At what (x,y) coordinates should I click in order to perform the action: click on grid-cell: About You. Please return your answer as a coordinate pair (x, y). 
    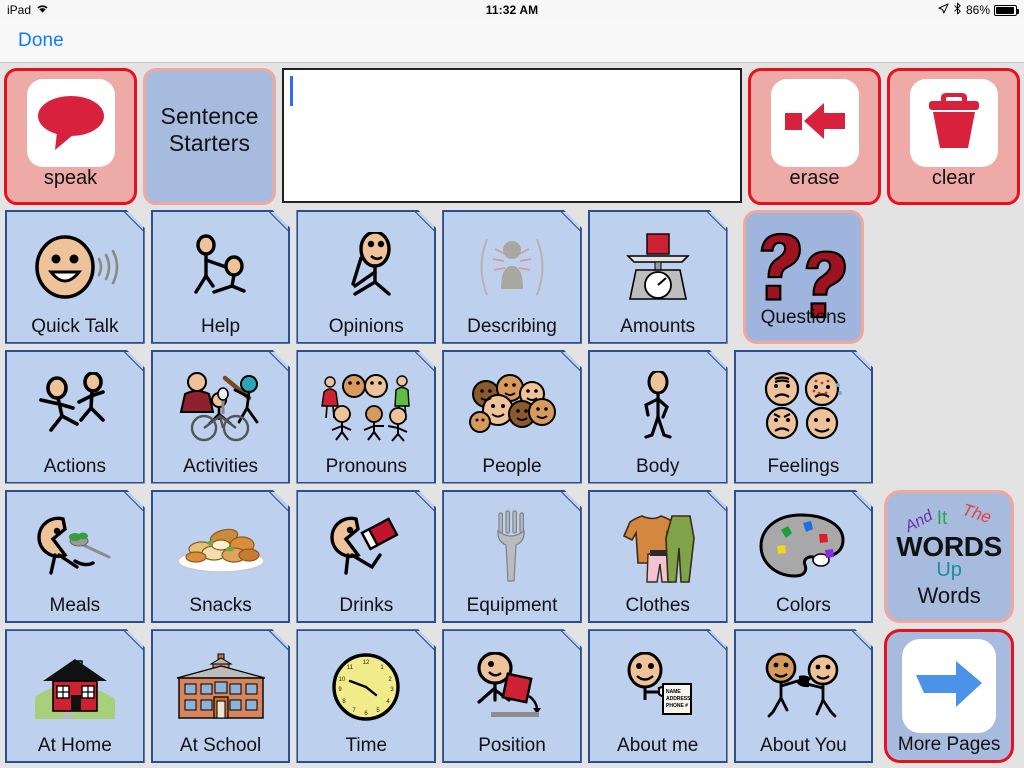
    Looking at the image, I should click on (804, 696).